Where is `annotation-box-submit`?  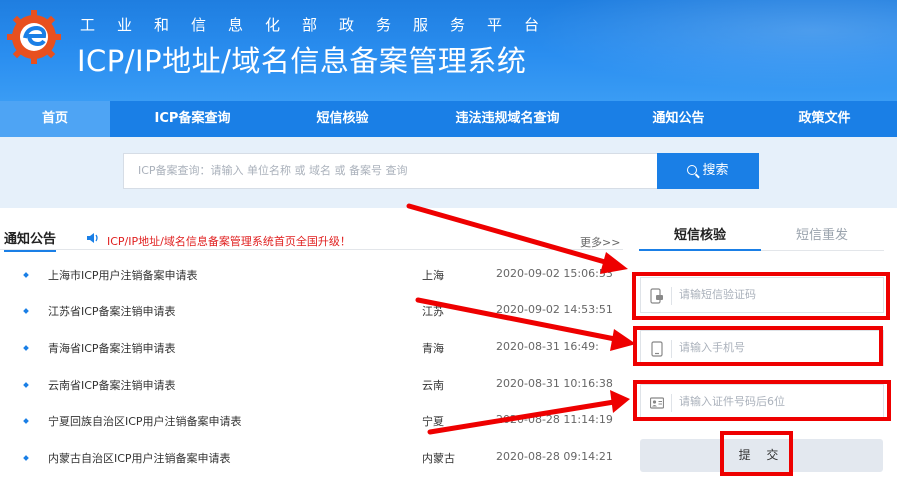 annotation-box-submit is located at coordinates (756, 453).